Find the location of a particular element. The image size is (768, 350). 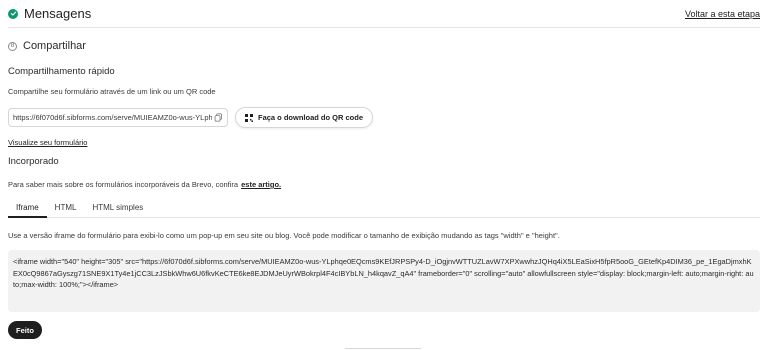

share-section-title: Compartilhar is located at coordinates (54, 46).